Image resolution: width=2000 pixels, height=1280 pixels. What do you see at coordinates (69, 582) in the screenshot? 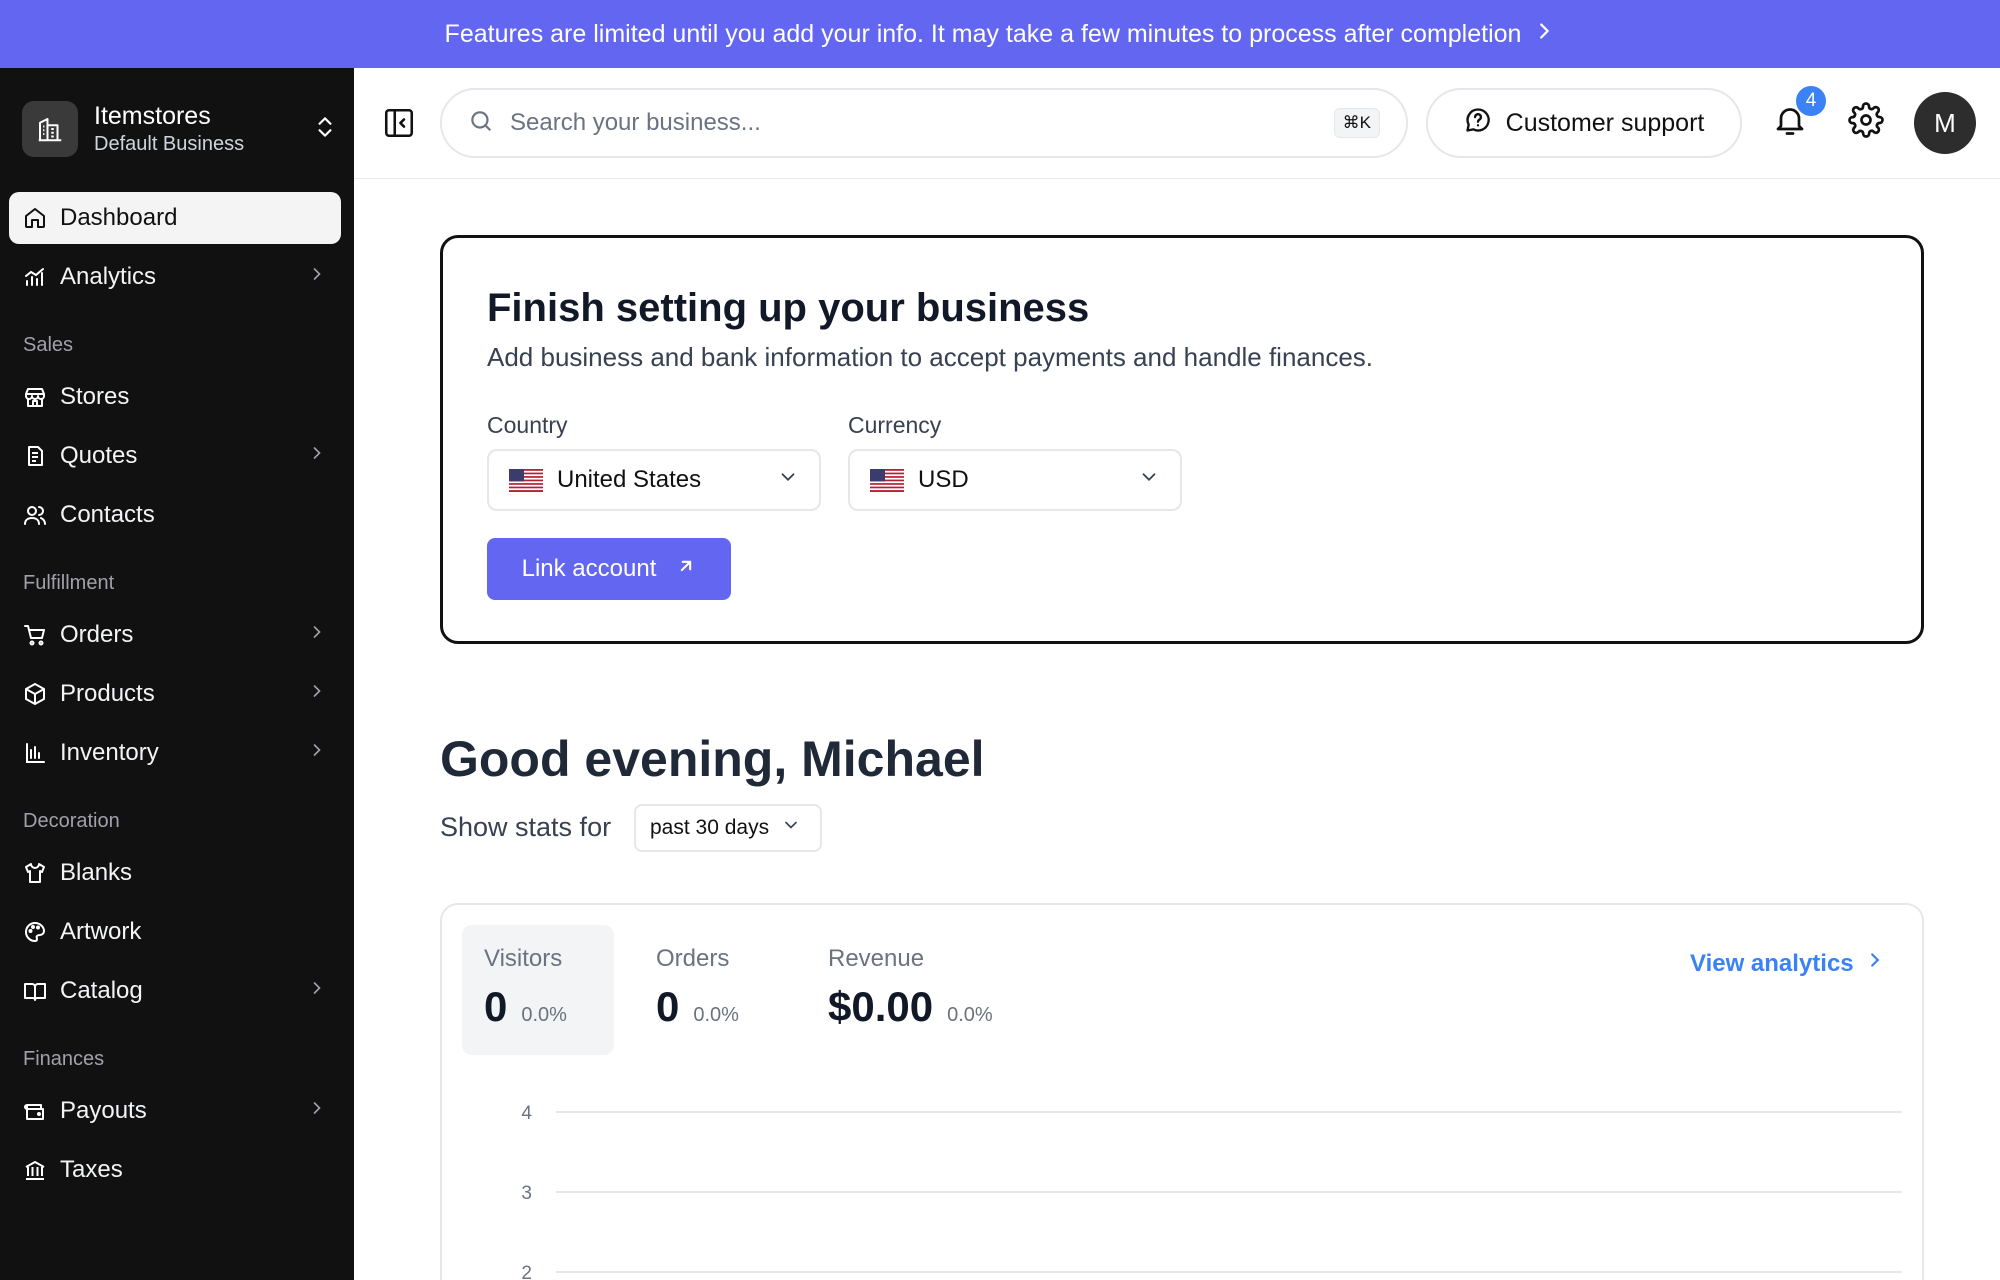
I see `section-fulfillment: Fulfillment` at bounding box center [69, 582].